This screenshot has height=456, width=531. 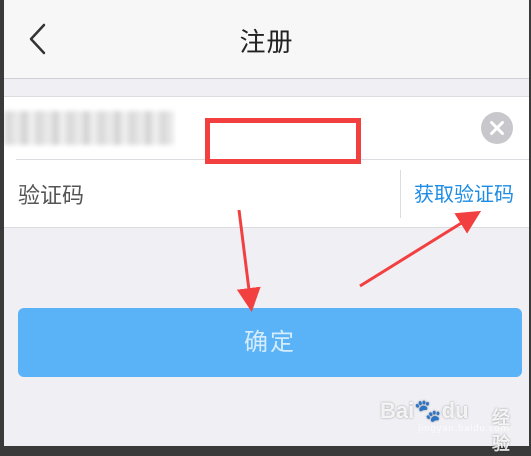 I want to click on annotation-arrow-down, so click(x=248, y=260).